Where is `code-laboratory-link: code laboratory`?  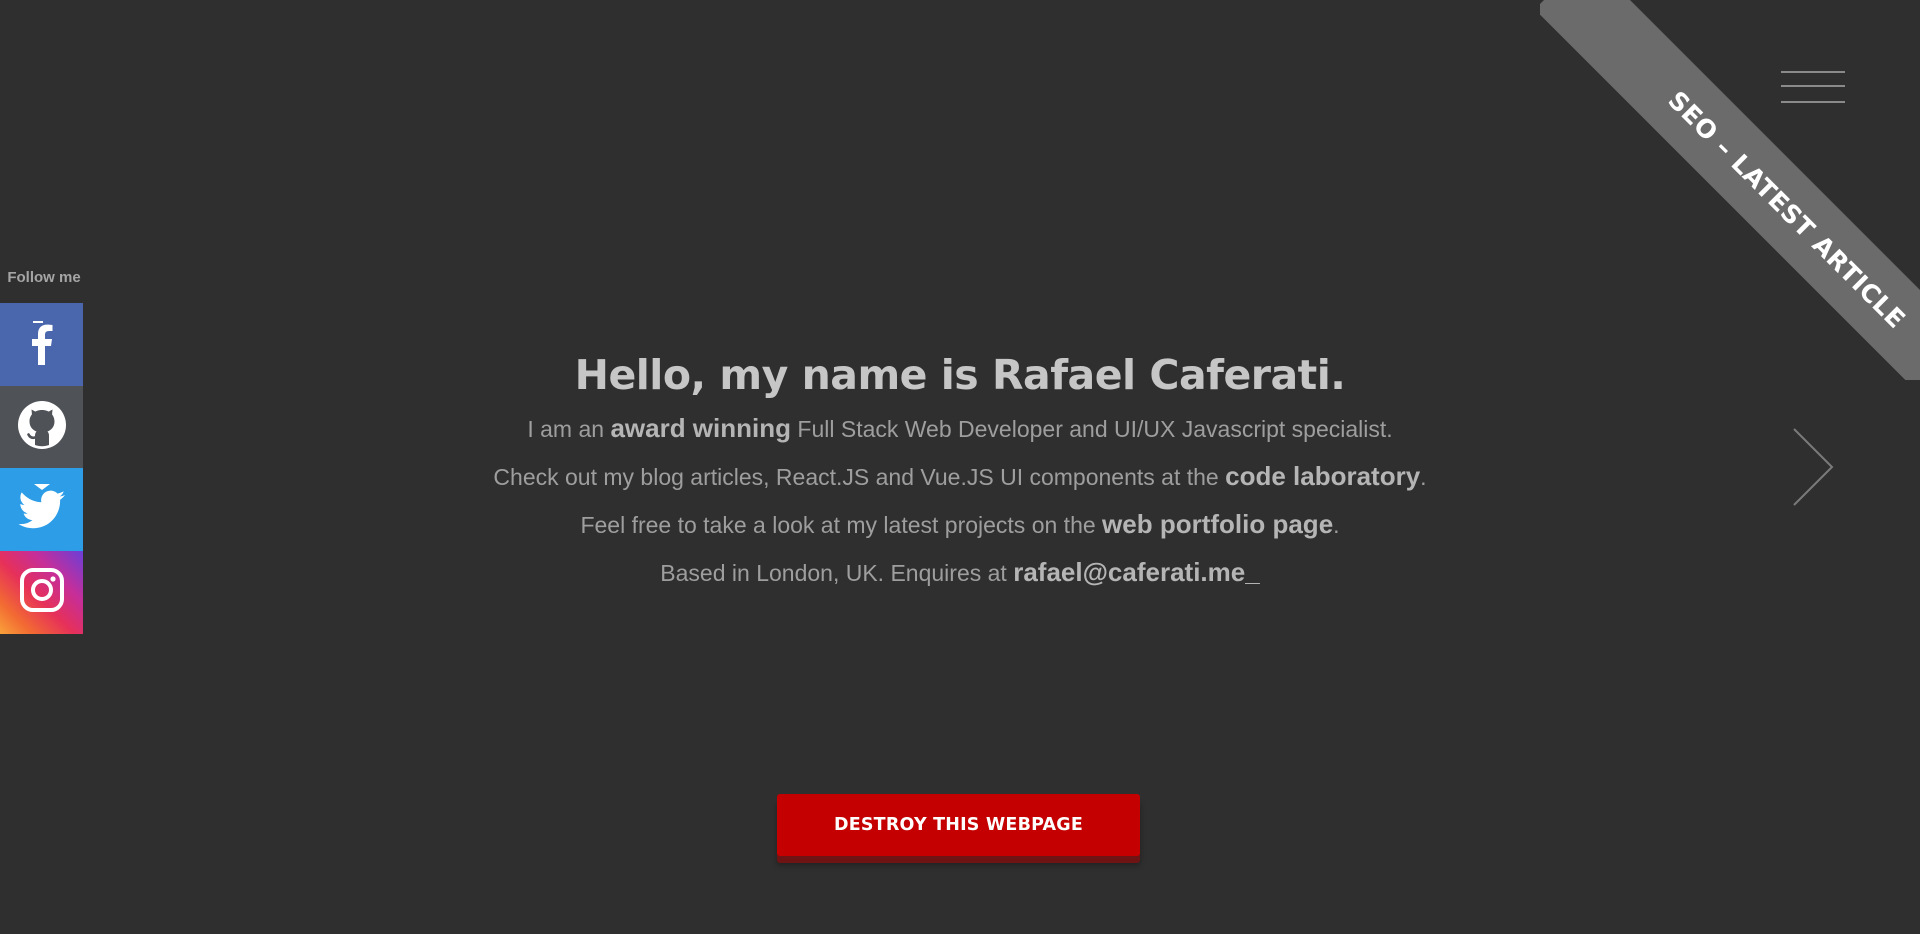
code-laboratory-link: code laboratory is located at coordinates (1322, 476).